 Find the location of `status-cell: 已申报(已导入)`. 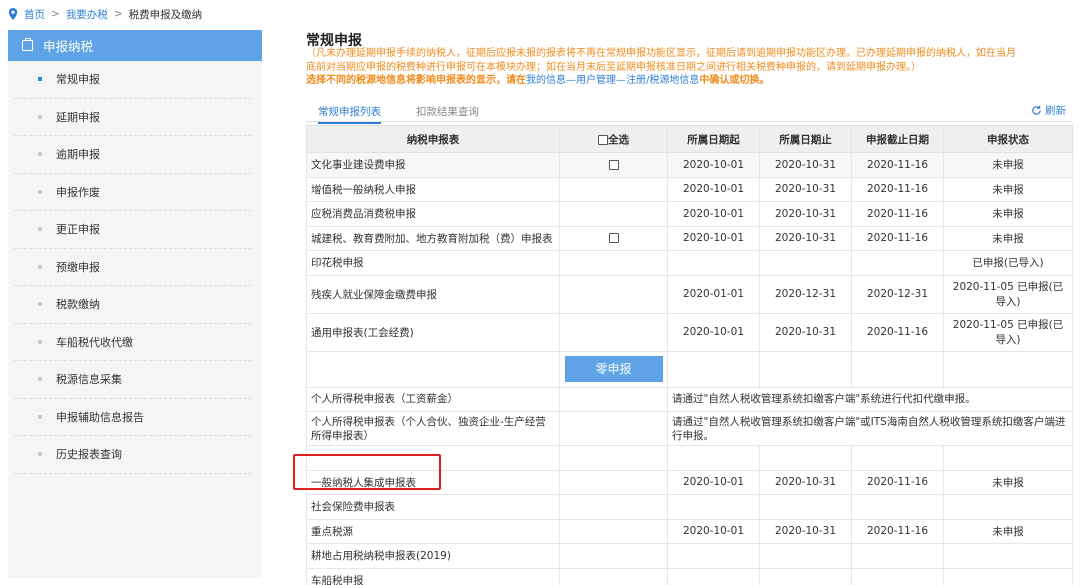

status-cell: 已申报(已导入) is located at coordinates (1008, 263).